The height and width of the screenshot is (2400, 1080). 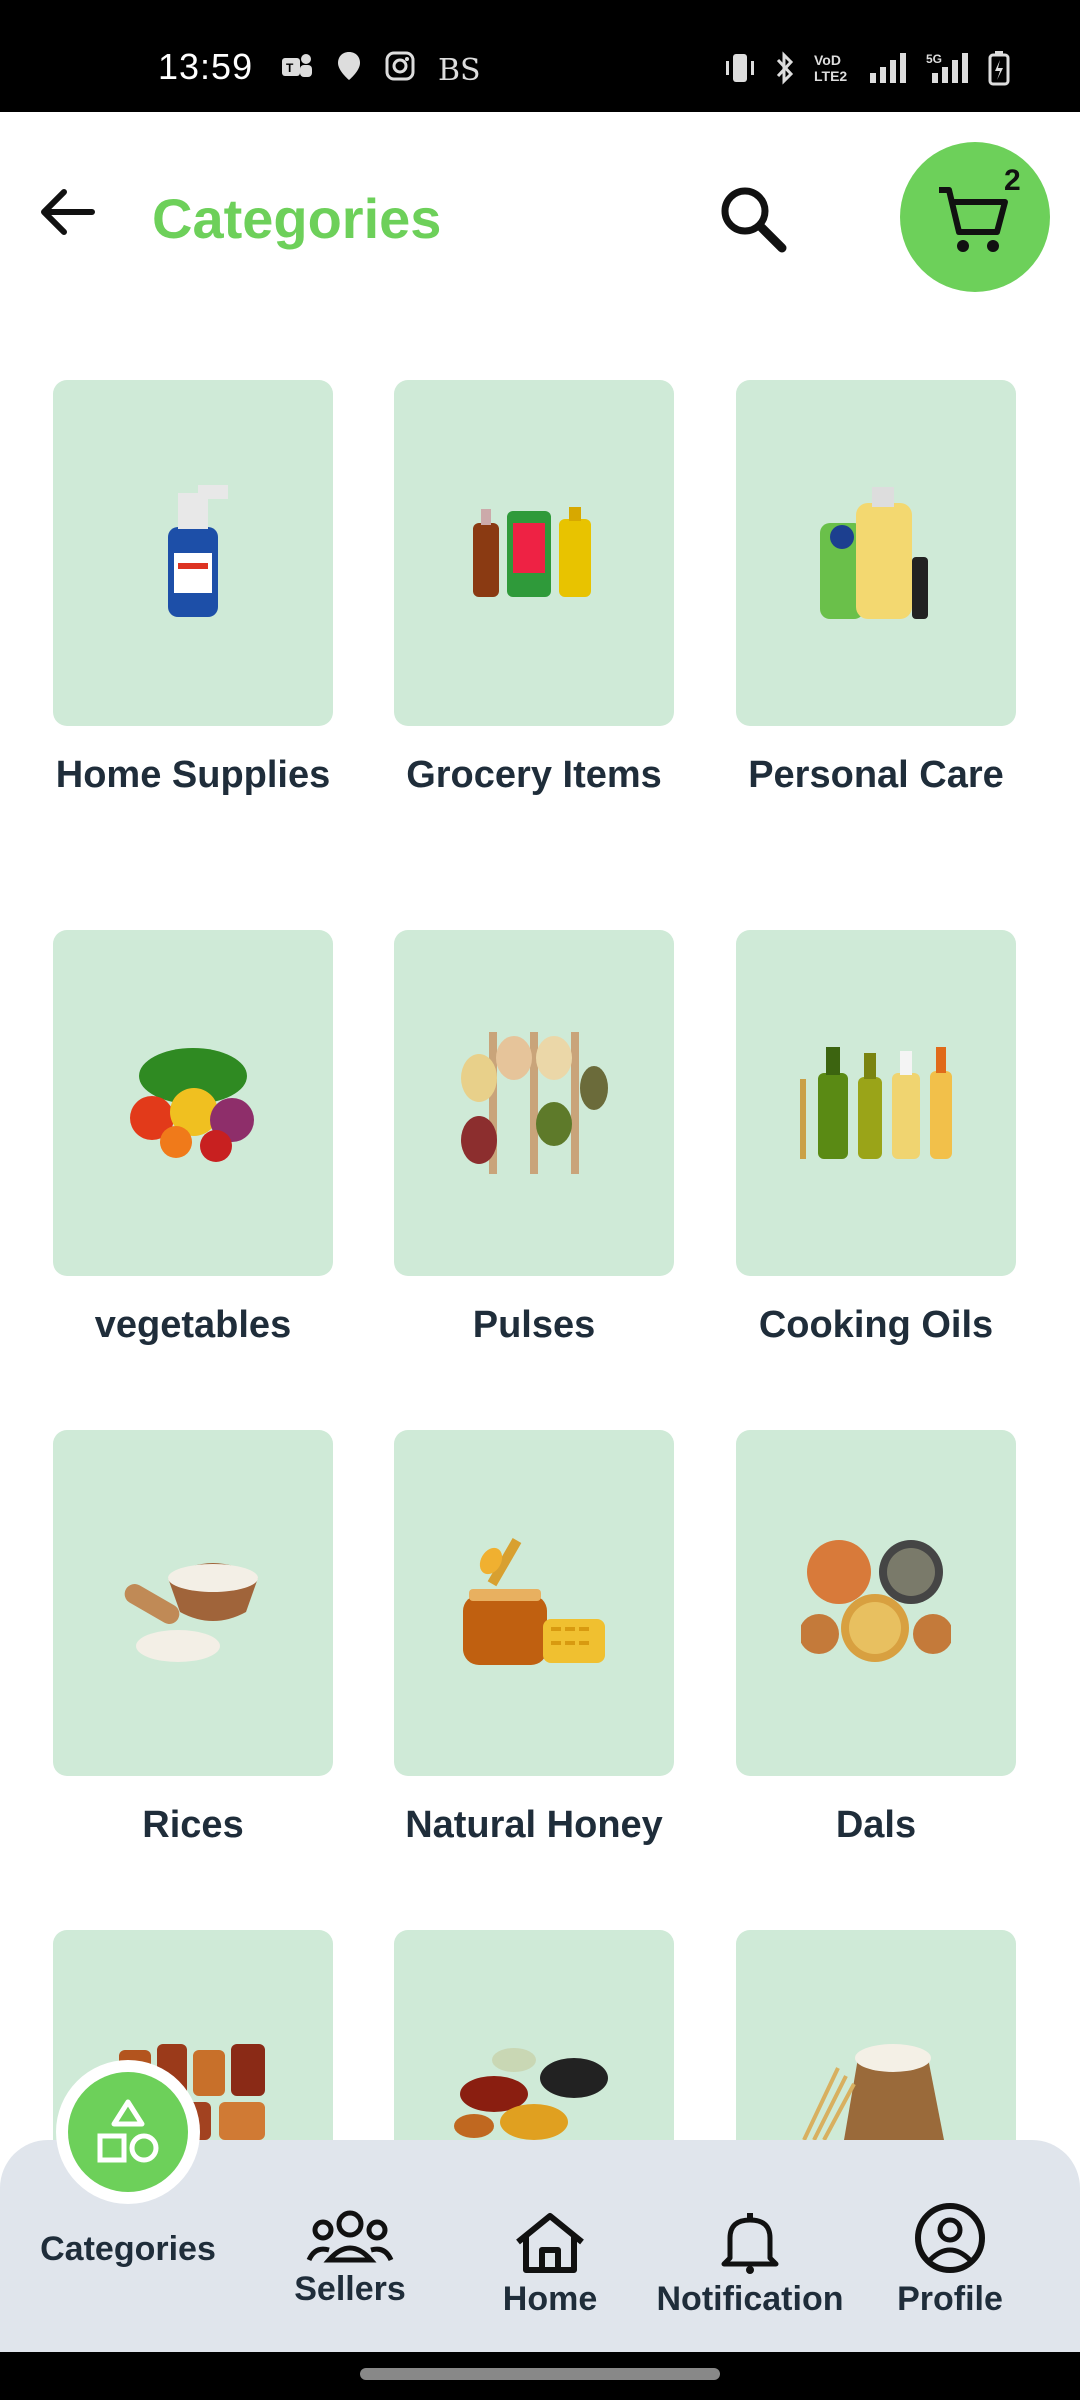 I want to click on spray-bottle-icon, so click(x=198, y=551).